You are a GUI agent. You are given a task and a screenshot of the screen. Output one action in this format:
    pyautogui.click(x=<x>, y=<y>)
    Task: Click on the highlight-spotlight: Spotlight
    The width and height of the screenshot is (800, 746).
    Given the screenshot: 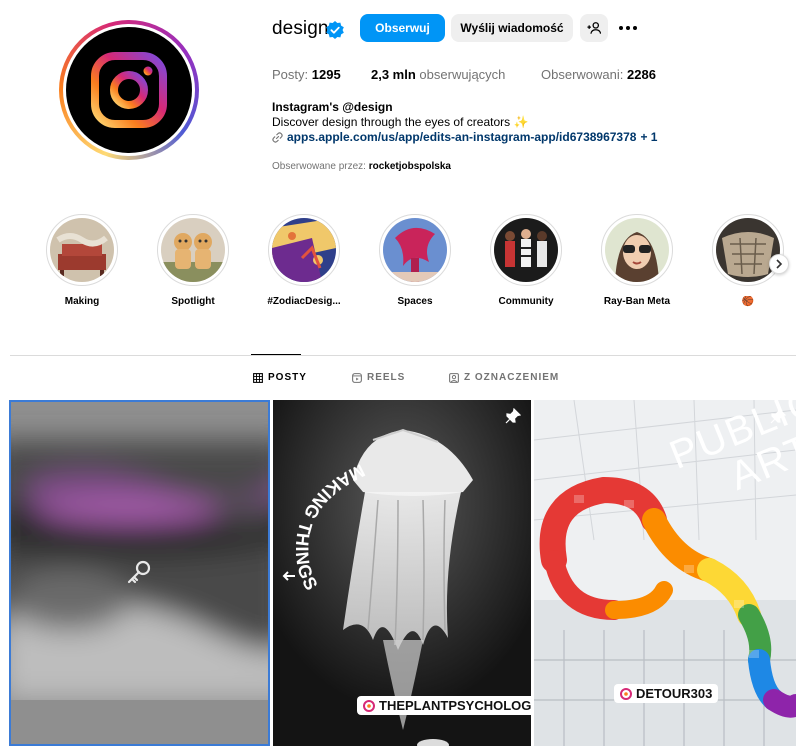 What is the action you would take?
    pyautogui.click(x=193, y=260)
    